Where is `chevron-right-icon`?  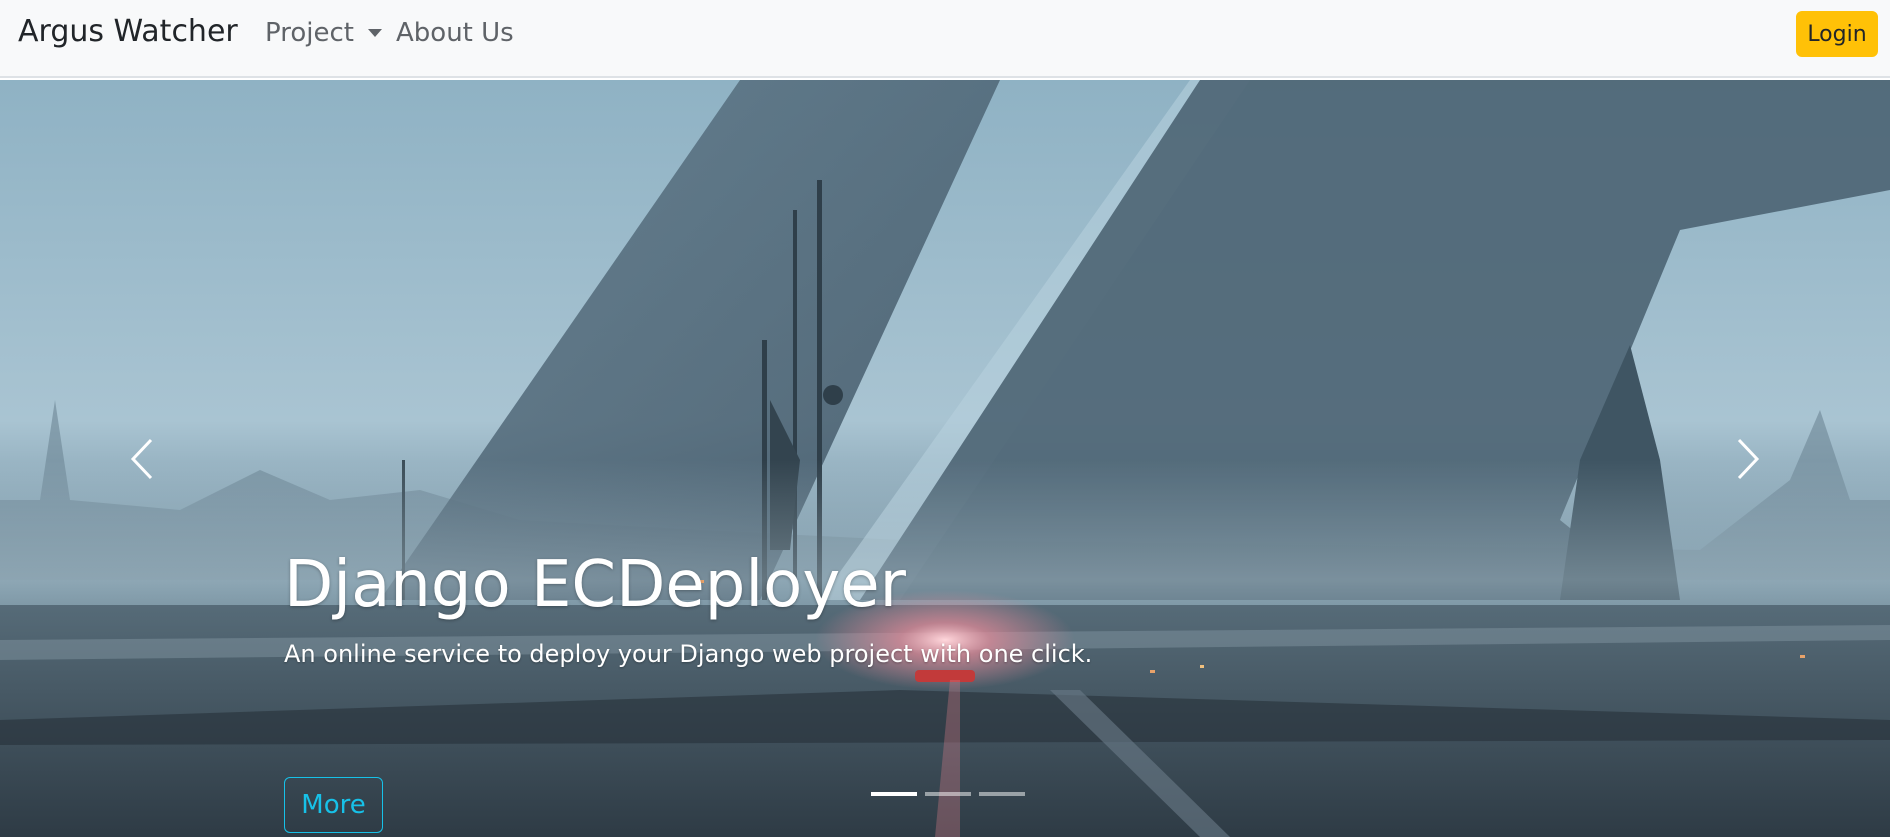
chevron-right-icon is located at coordinates (1748, 458).